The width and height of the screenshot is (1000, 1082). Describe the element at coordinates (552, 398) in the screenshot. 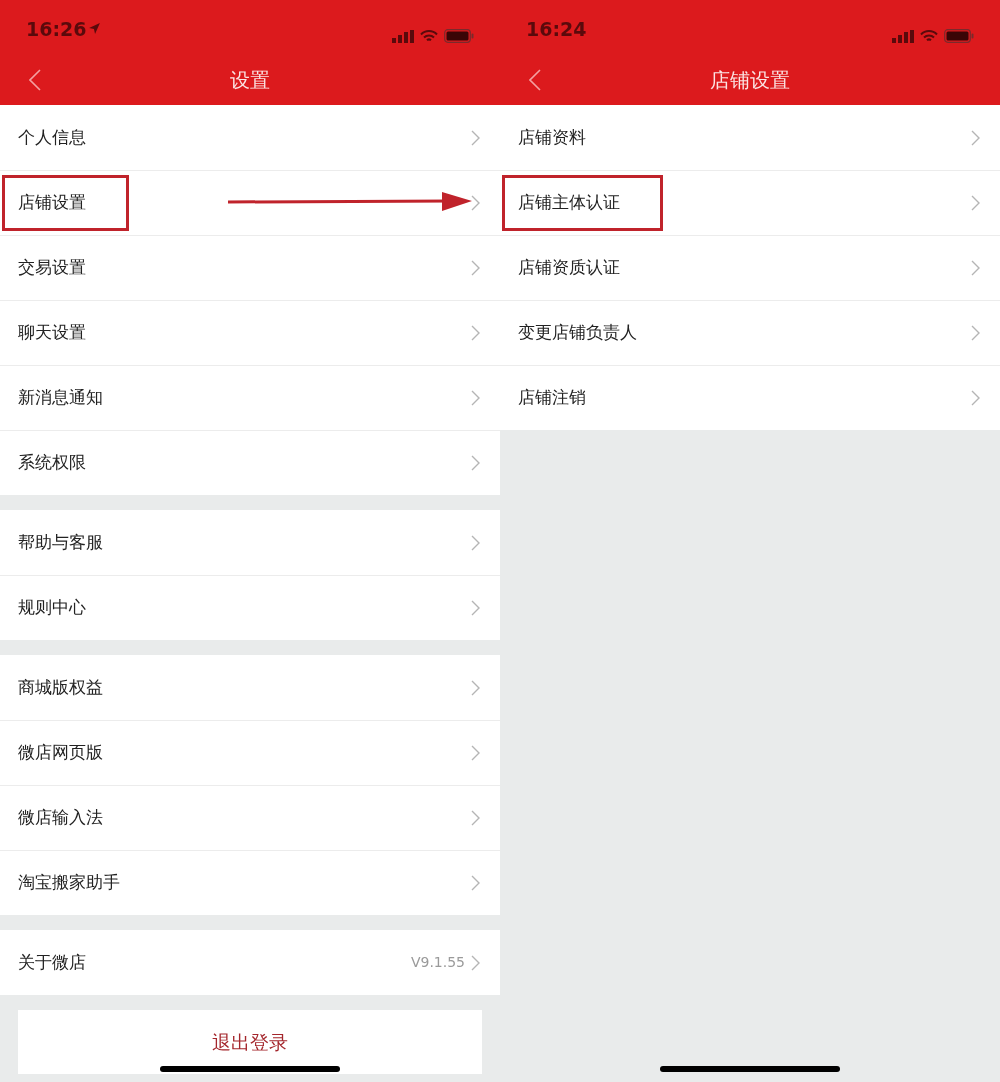

I see `row-label: 店铺注销` at that location.